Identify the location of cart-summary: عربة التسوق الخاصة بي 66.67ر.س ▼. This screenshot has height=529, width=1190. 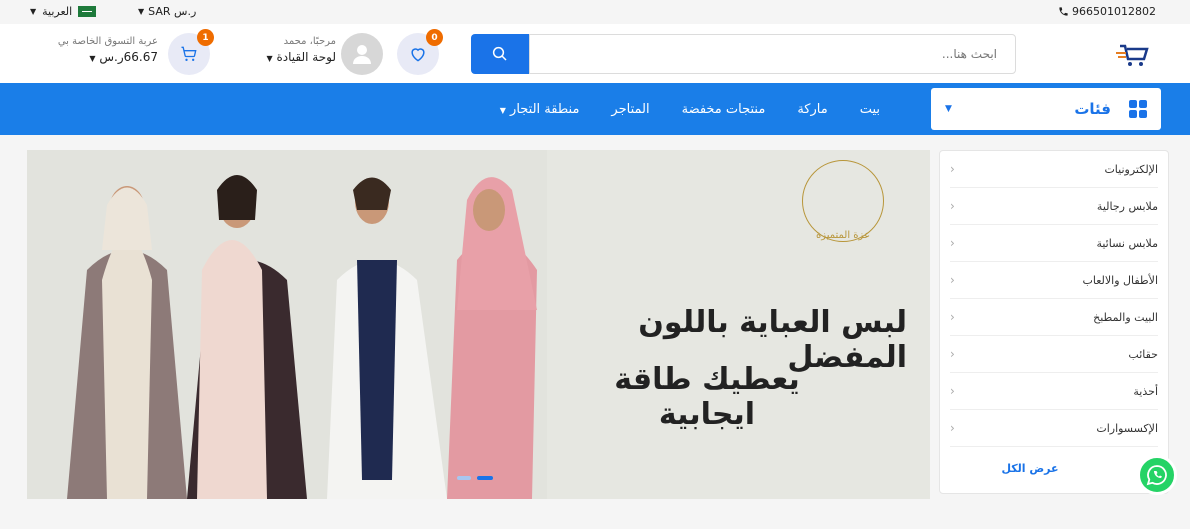
(96, 50).